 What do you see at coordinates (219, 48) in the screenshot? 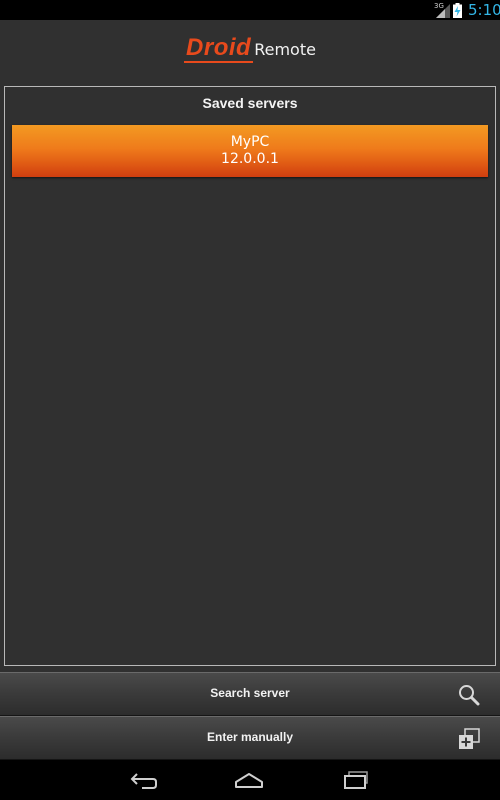
I see `logo-droid-text: Droid` at bounding box center [219, 48].